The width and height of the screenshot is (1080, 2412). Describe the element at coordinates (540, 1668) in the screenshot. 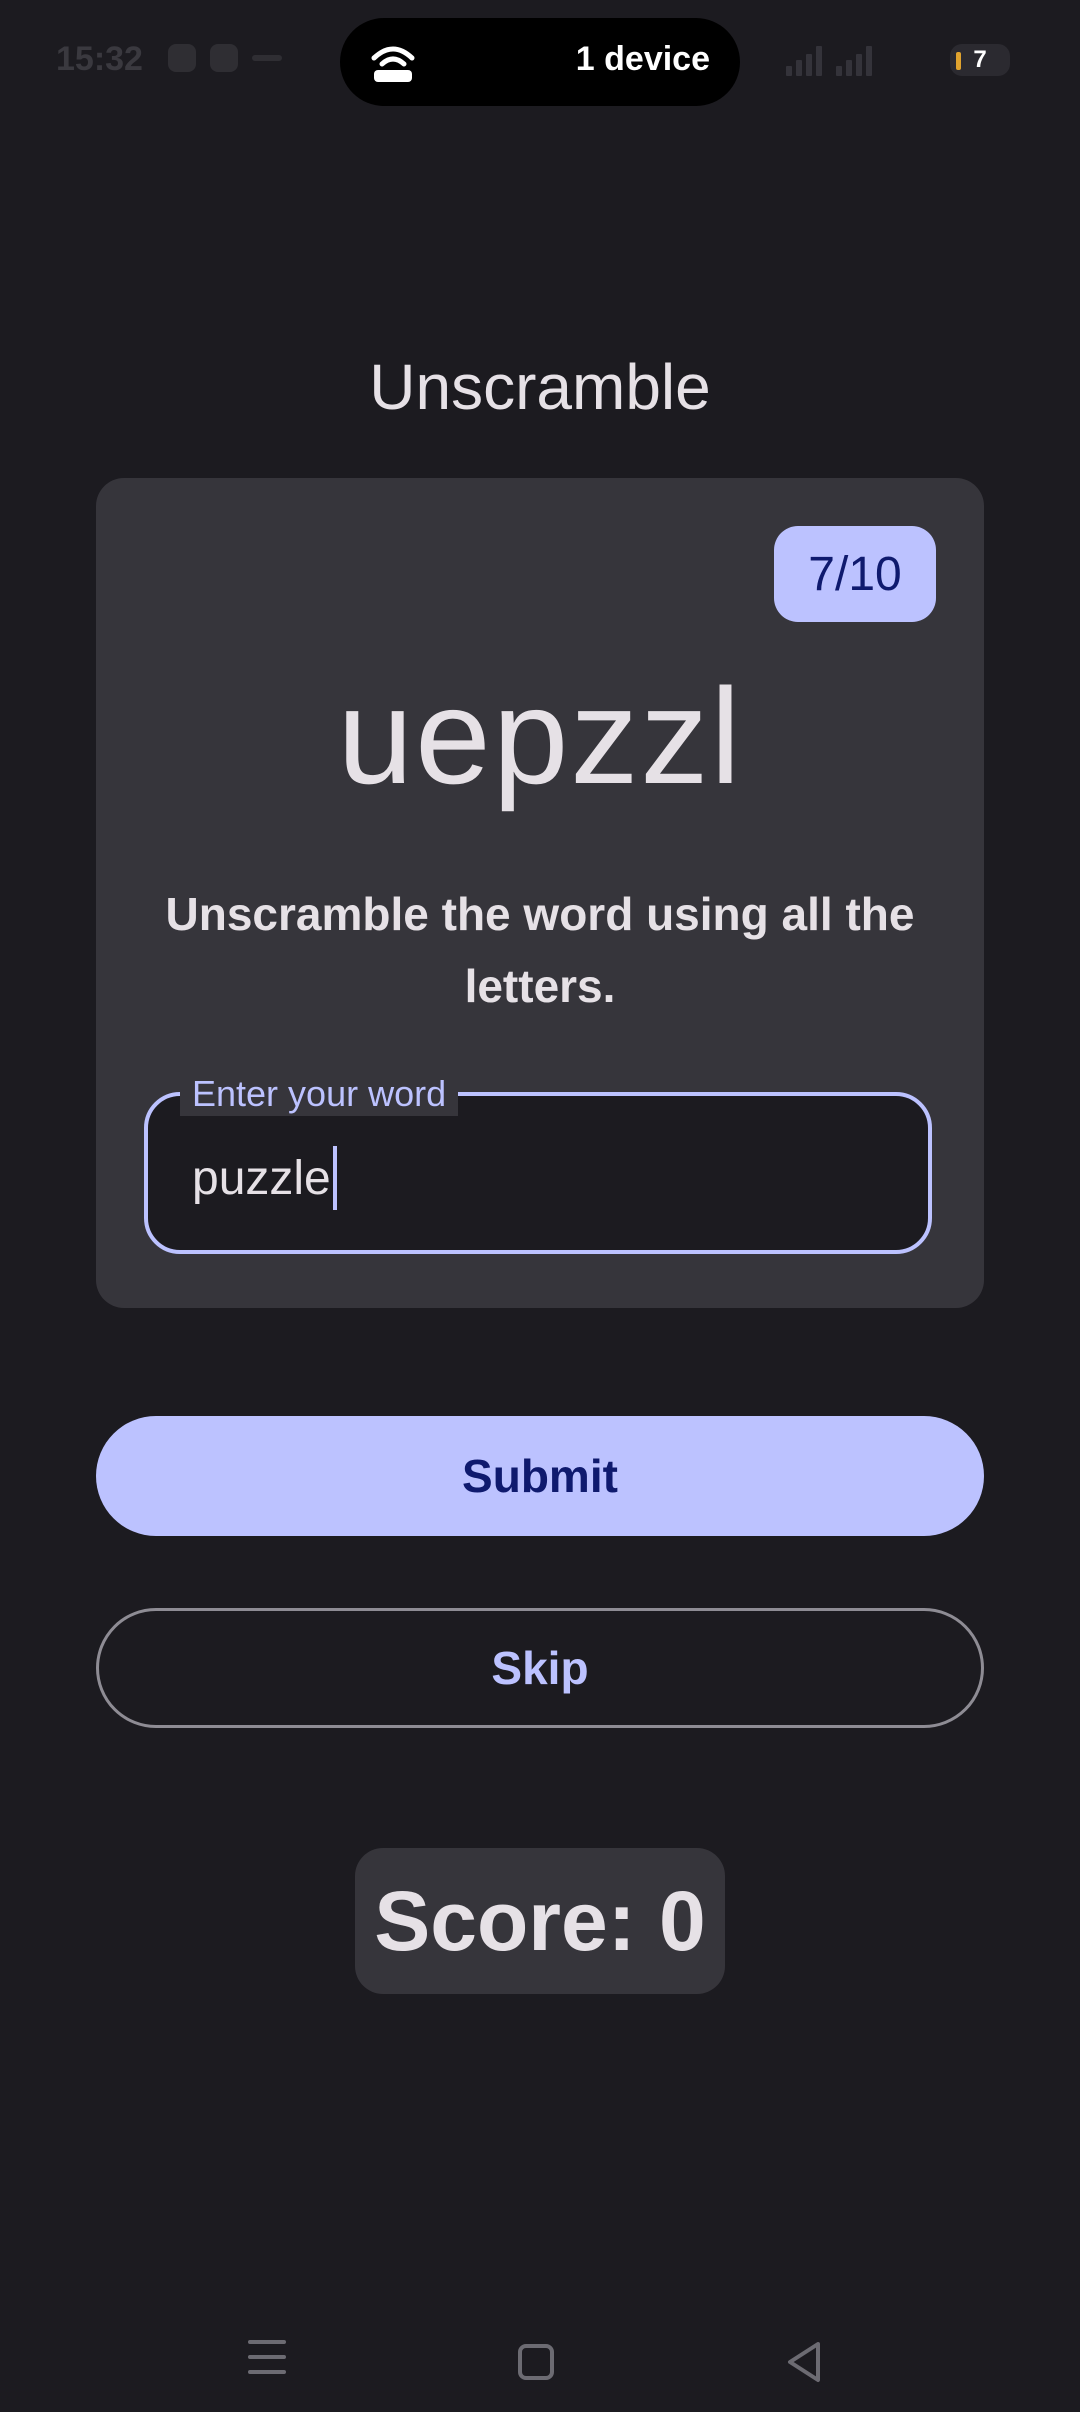

I see `skip-button: Skip` at that location.